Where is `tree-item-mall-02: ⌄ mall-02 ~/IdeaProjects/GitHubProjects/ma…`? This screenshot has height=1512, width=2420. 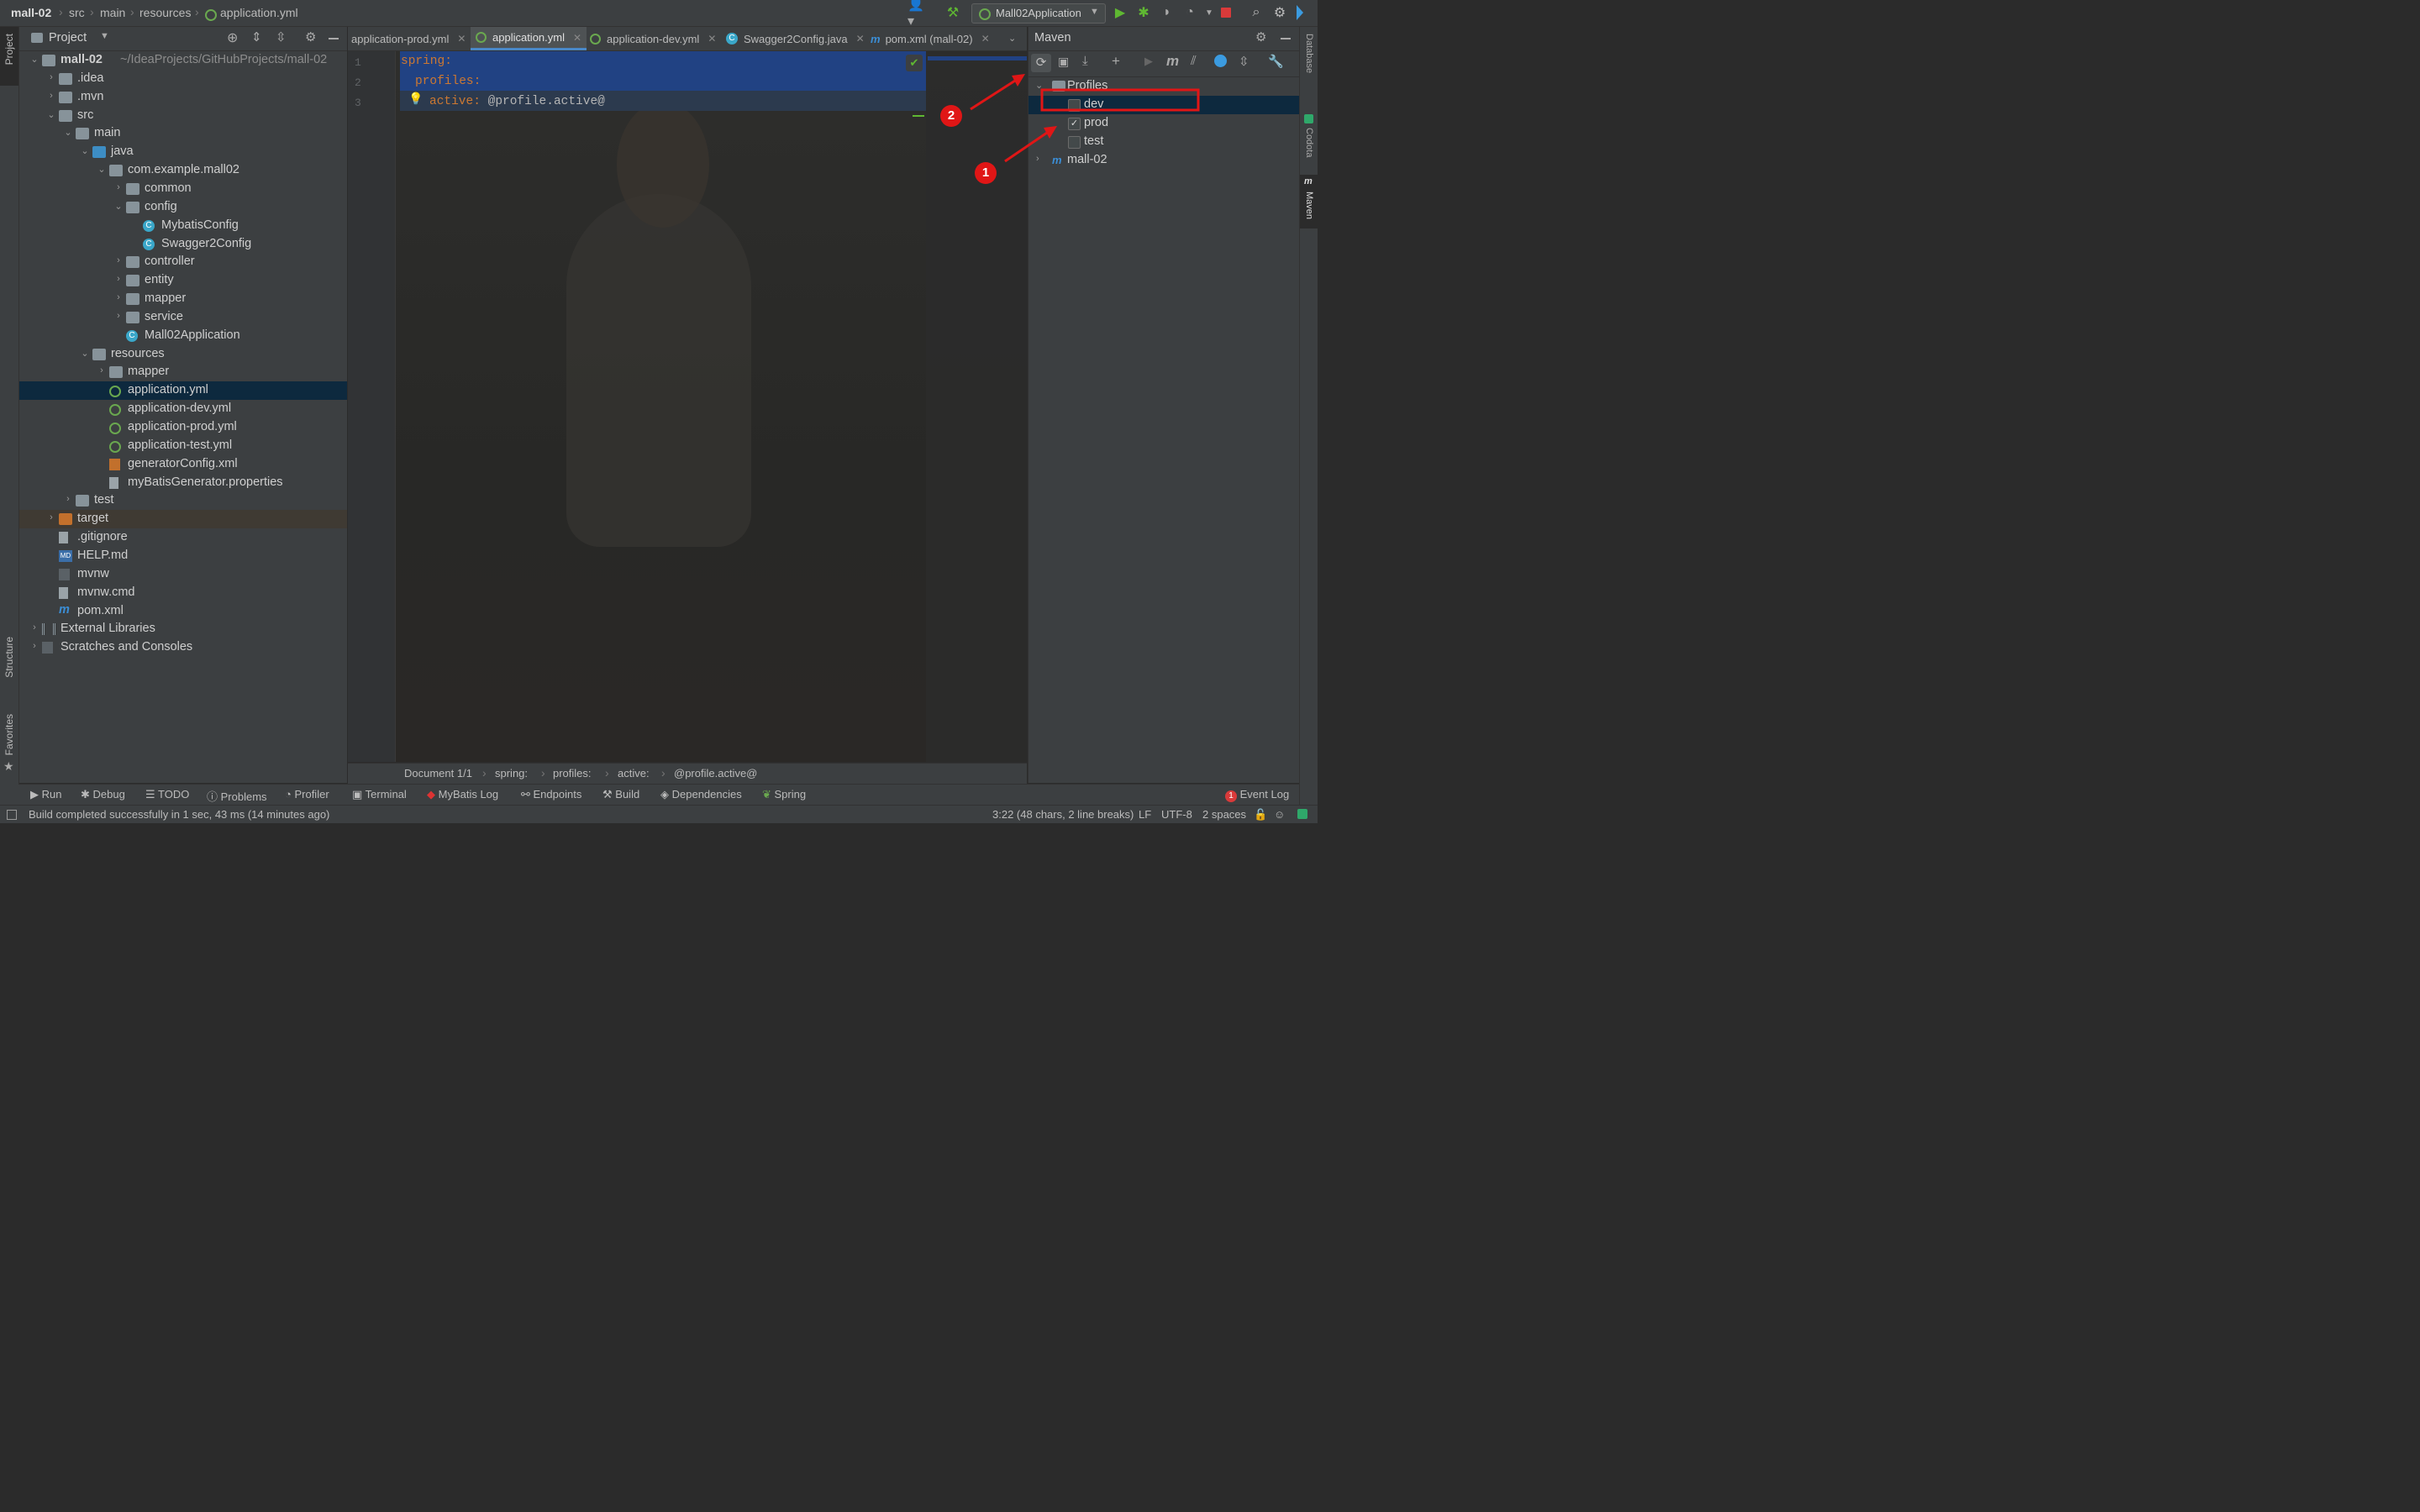
tree-item-mall-02: ⌄ mall-02 ~/IdeaProjects/GitHubProjects/ma… is located at coordinates (183, 60).